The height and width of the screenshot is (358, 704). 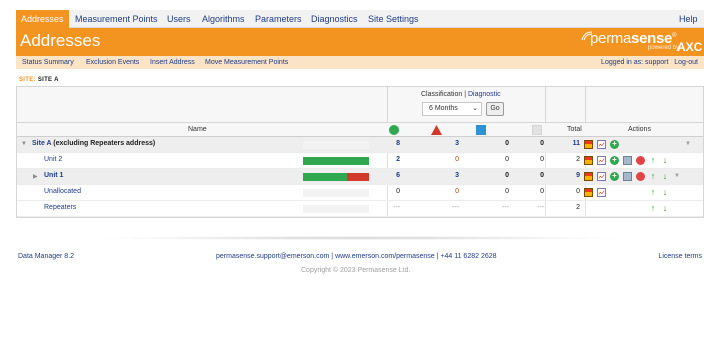 I want to click on count-ok: 6, so click(x=390, y=175).